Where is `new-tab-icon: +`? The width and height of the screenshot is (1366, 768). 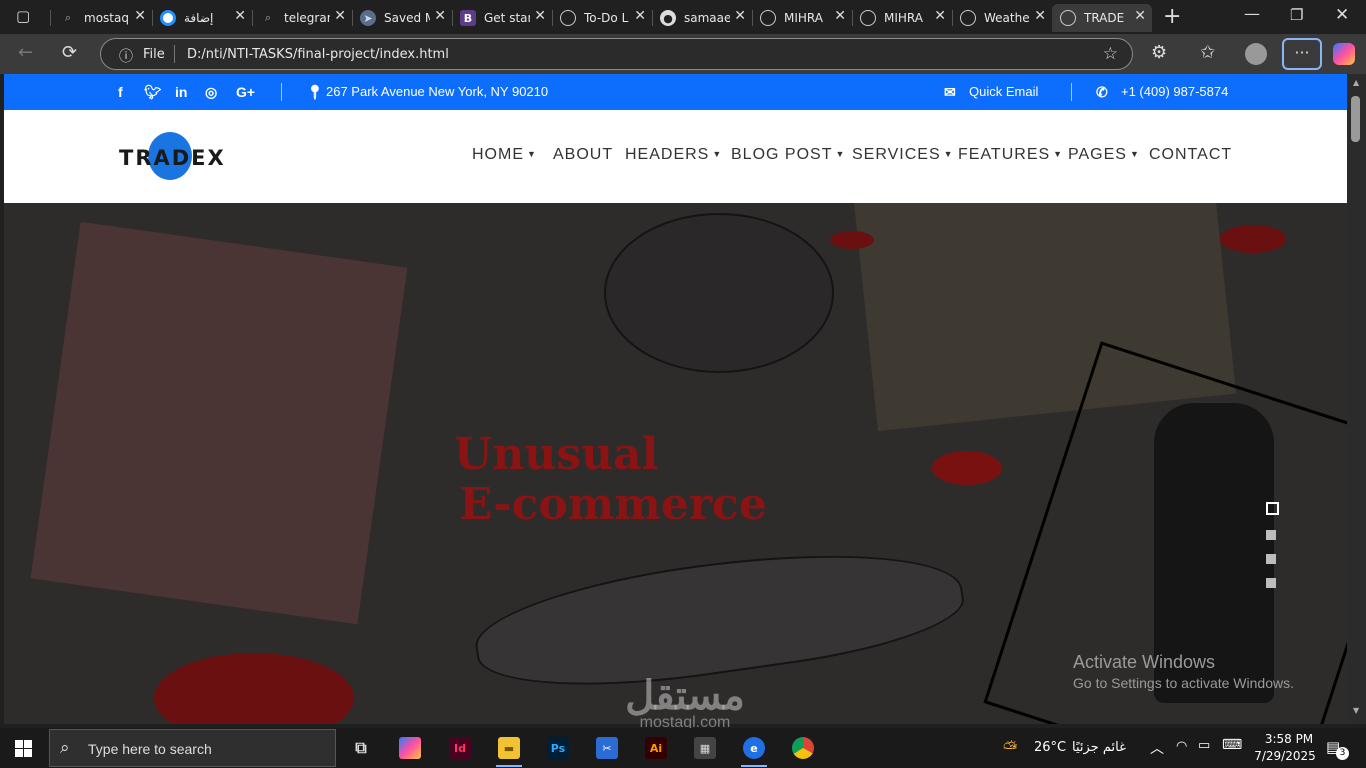 new-tab-icon: + is located at coordinates (1172, 16).